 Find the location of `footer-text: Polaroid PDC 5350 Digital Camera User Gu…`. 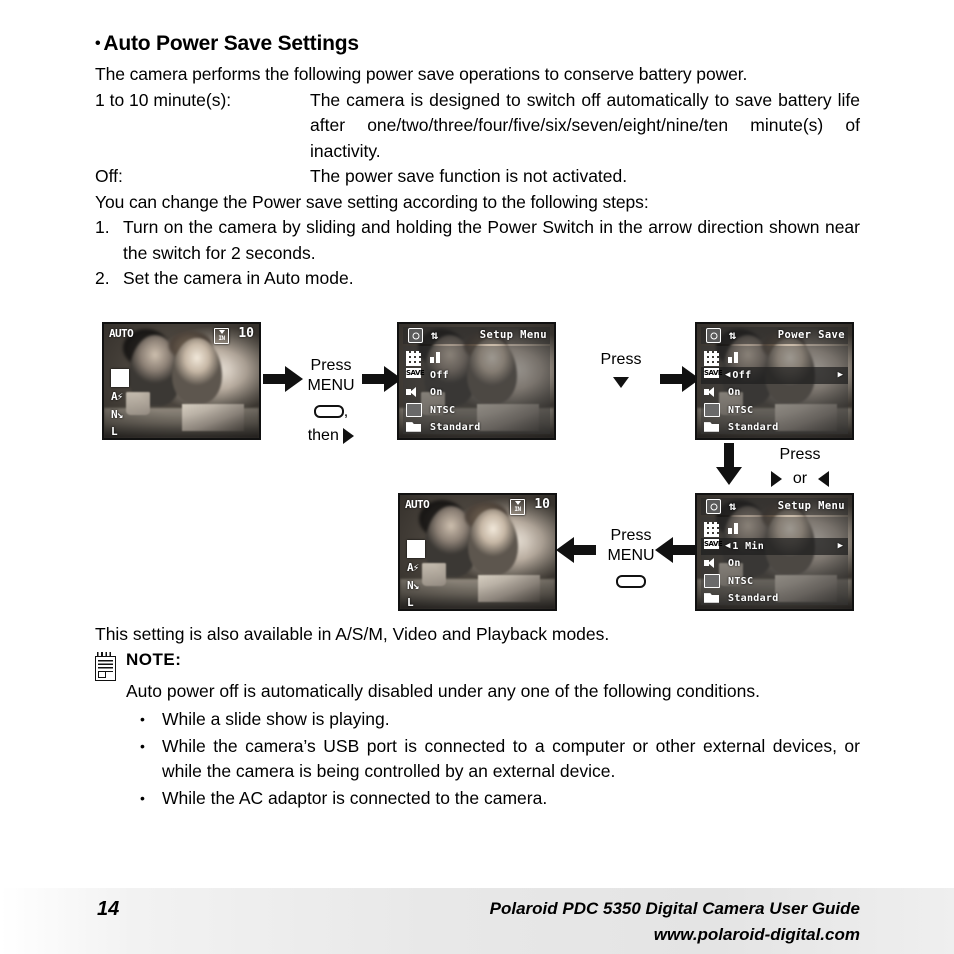

footer-text: Polaroid PDC 5350 Digital Camera User Gu… is located at coordinates (675, 922).